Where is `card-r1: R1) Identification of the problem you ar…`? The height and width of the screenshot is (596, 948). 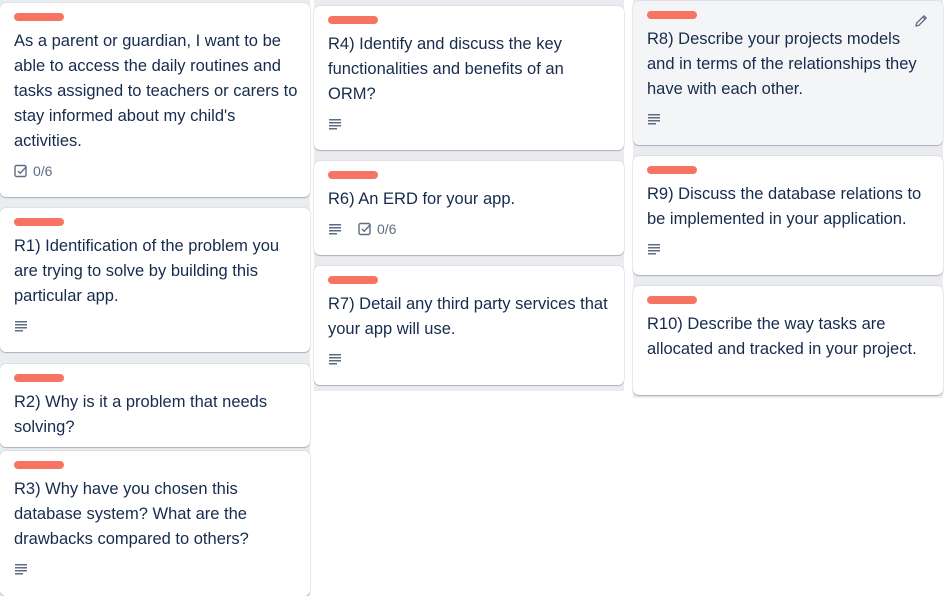
card-r1: R1) Identification of the problem you ar… is located at coordinates (155, 280).